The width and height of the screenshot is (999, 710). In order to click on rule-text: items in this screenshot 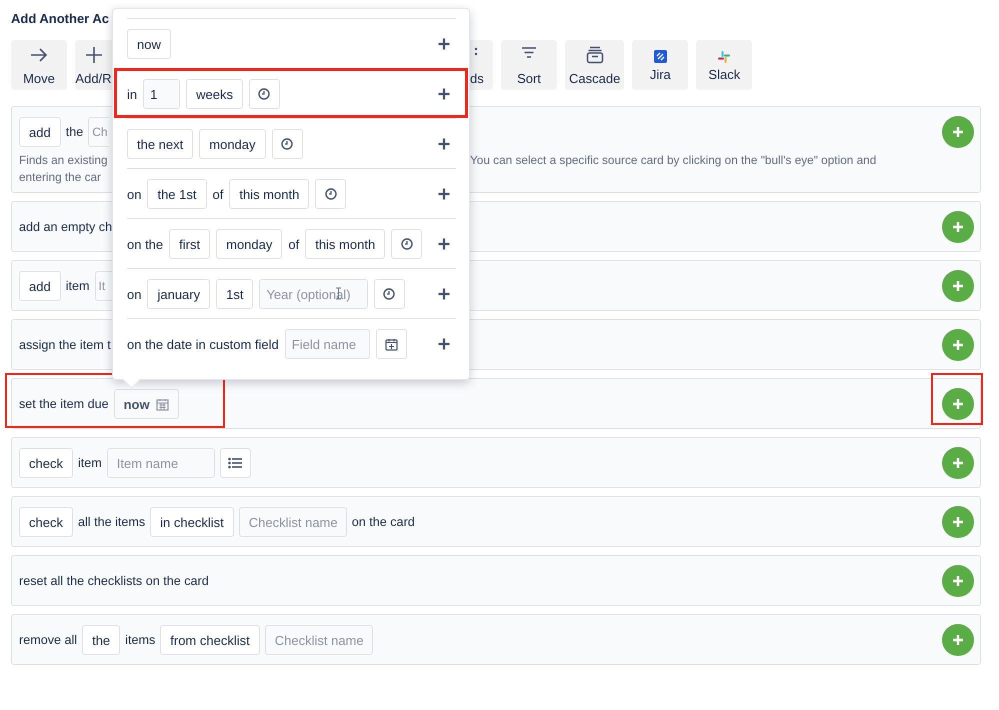, I will do `click(140, 640)`.